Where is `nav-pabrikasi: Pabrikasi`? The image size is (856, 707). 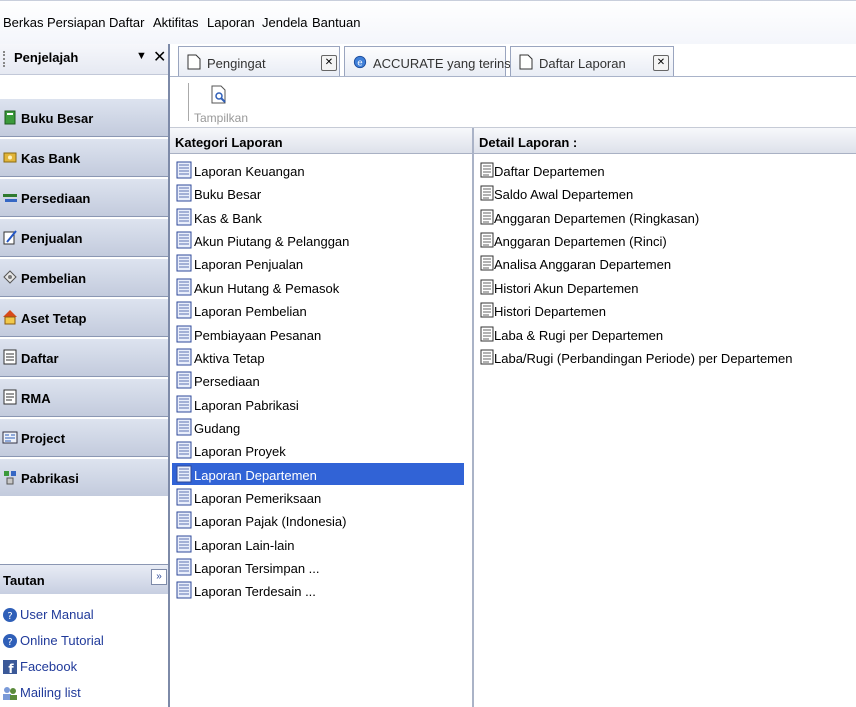 nav-pabrikasi: Pabrikasi is located at coordinates (84, 477).